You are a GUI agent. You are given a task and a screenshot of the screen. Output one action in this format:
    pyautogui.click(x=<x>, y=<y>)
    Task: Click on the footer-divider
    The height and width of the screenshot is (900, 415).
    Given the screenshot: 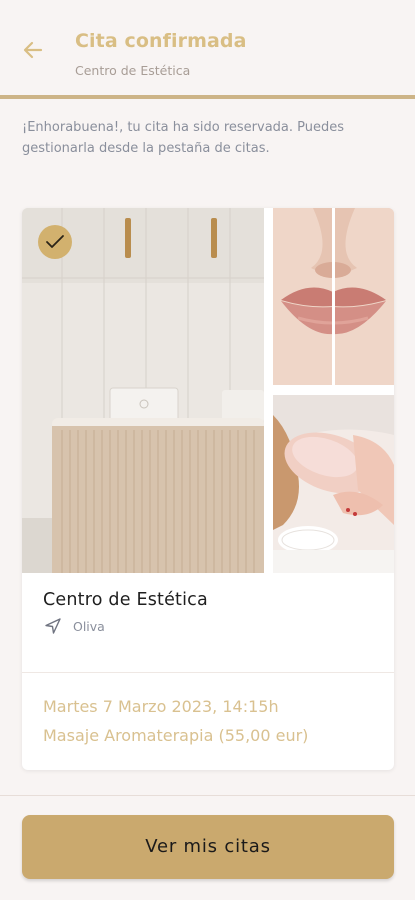 What is the action you would take?
    pyautogui.click(x=207, y=795)
    